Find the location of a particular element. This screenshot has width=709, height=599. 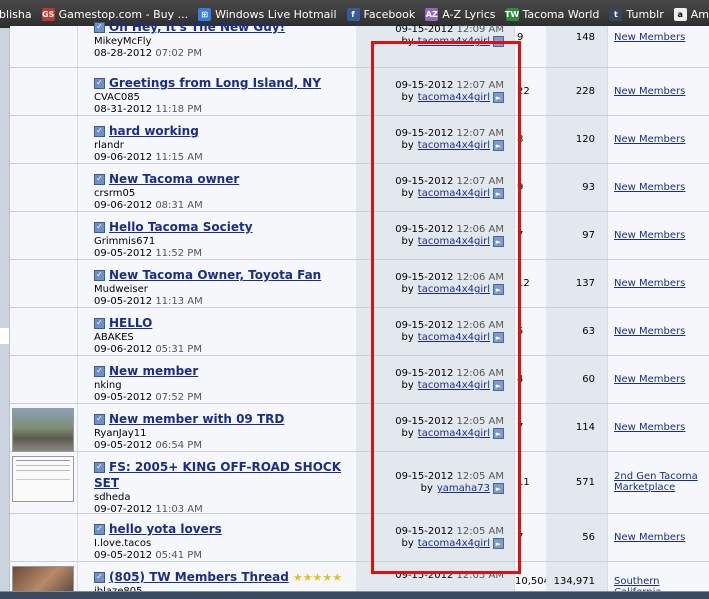

reply-count: 8 is located at coordinates (527, 139).